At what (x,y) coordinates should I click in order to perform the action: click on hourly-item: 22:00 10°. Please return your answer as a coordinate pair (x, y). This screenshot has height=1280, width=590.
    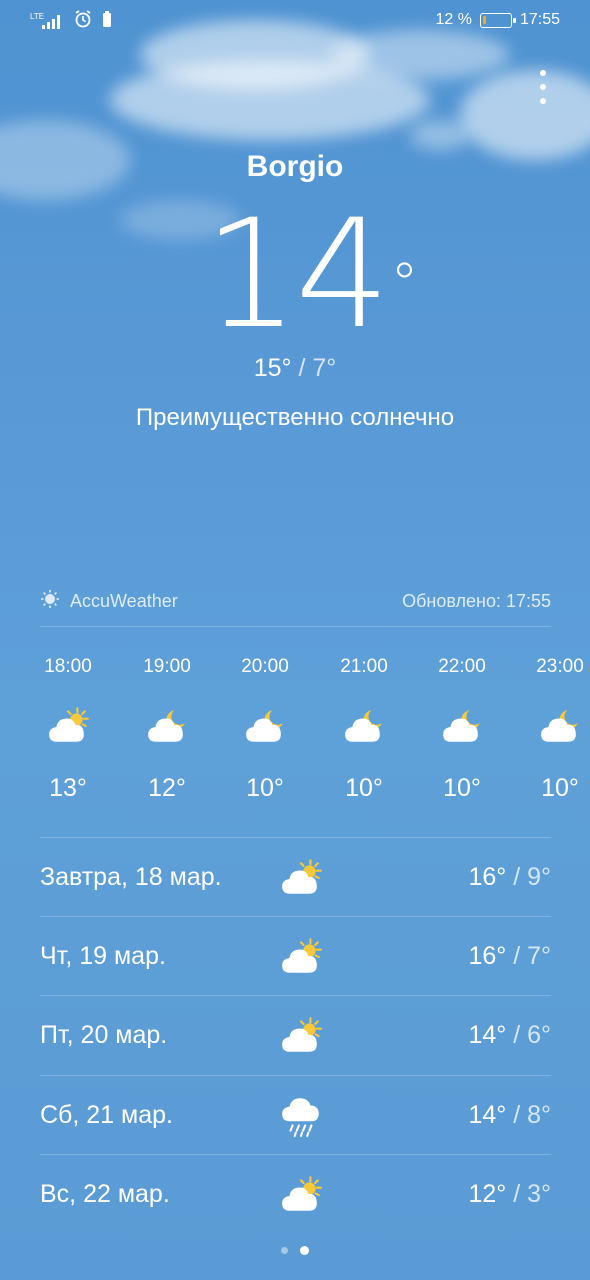
    Looking at the image, I should click on (462, 726).